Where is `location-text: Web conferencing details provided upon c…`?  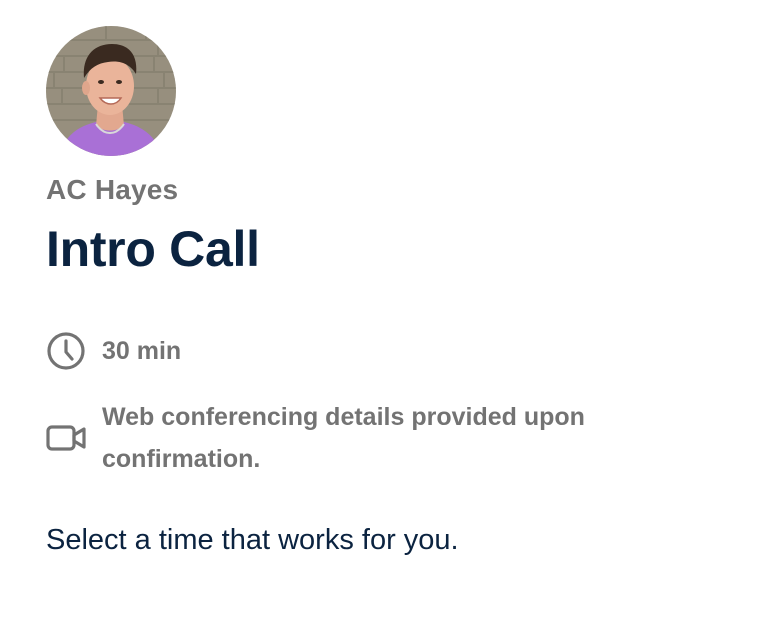
location-text: Web conferencing details provided upon c… is located at coordinates (343, 438).